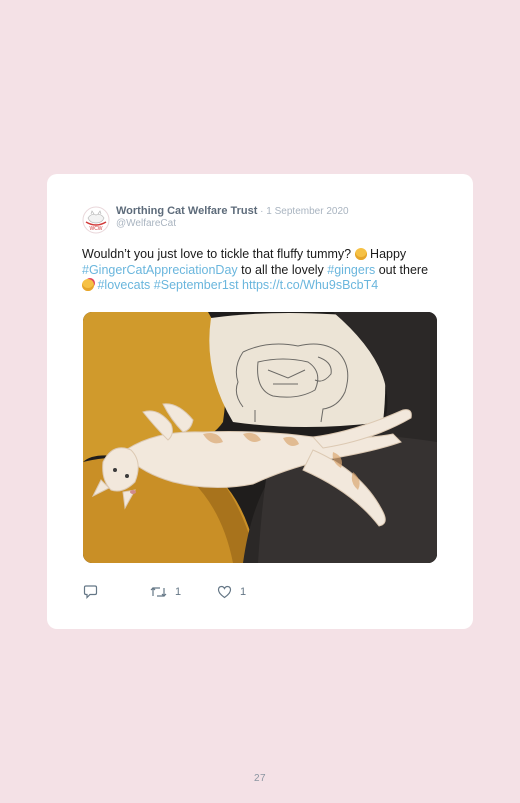 The image size is (520, 803). What do you see at coordinates (386, 254) in the screenshot?
I see `tweet-text-part: Happy` at bounding box center [386, 254].